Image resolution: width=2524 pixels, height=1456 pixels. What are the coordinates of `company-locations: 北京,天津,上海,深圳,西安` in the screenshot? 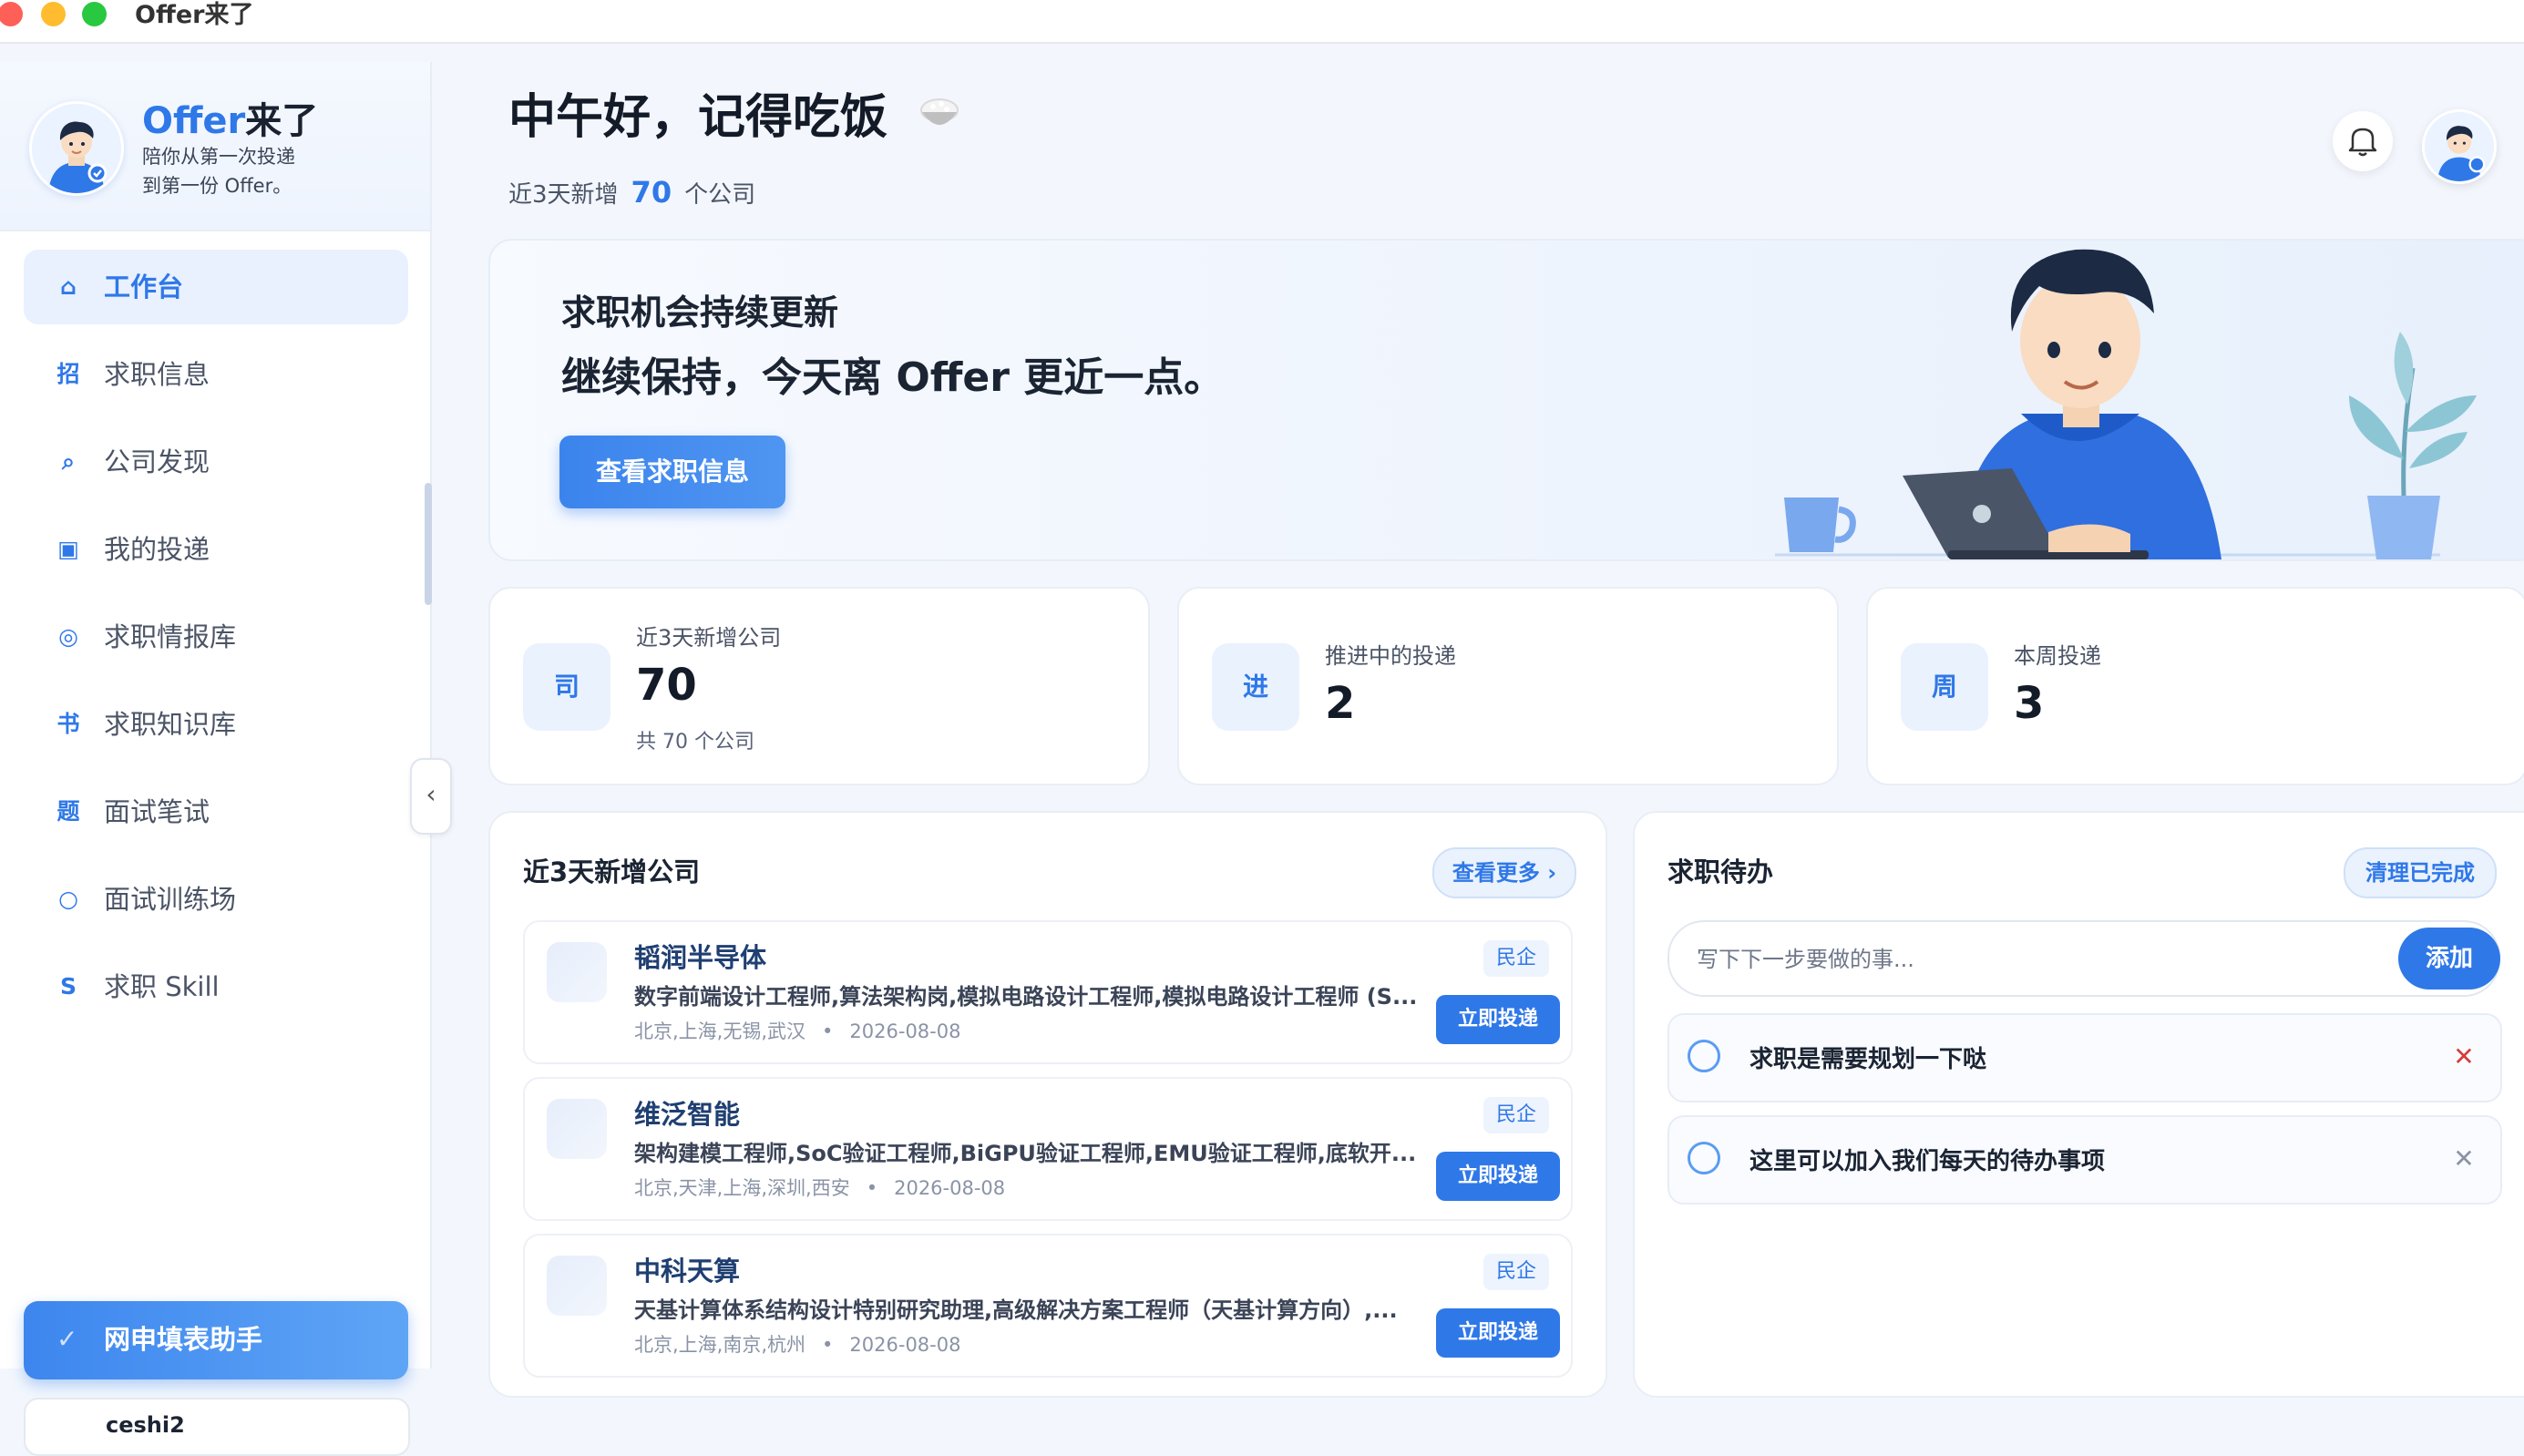 It's located at (742, 1188).